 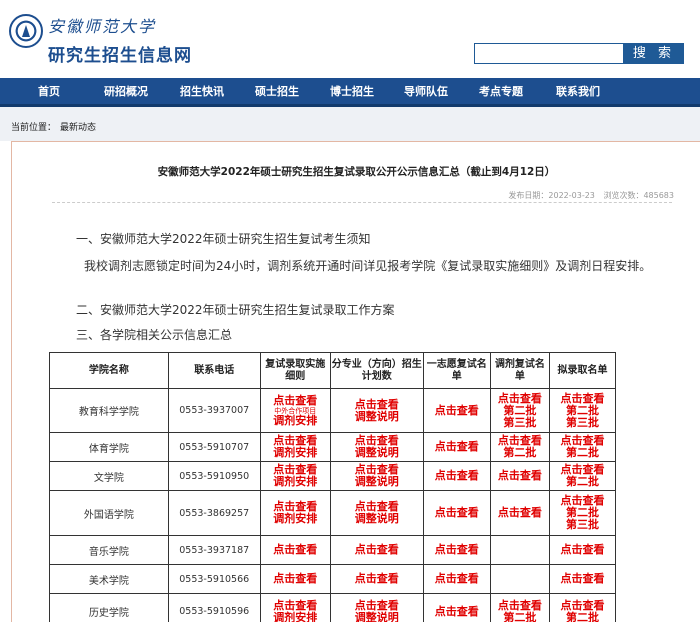 What do you see at coordinates (235, 309) in the screenshot?
I see `section-heading-2: 二、安徽师范大学2022年硕士研究生招生复试录取工作方案` at bounding box center [235, 309].